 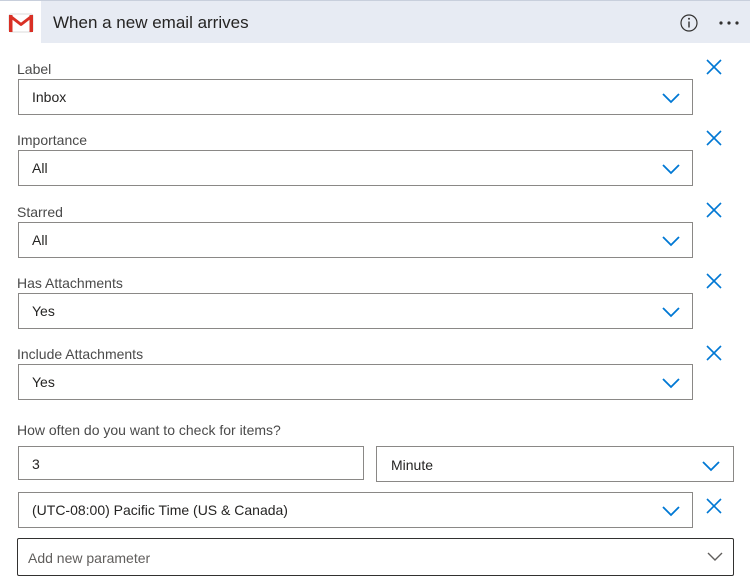 What do you see at coordinates (375, 22) in the screenshot?
I see `card-header: When a new email arrives` at bounding box center [375, 22].